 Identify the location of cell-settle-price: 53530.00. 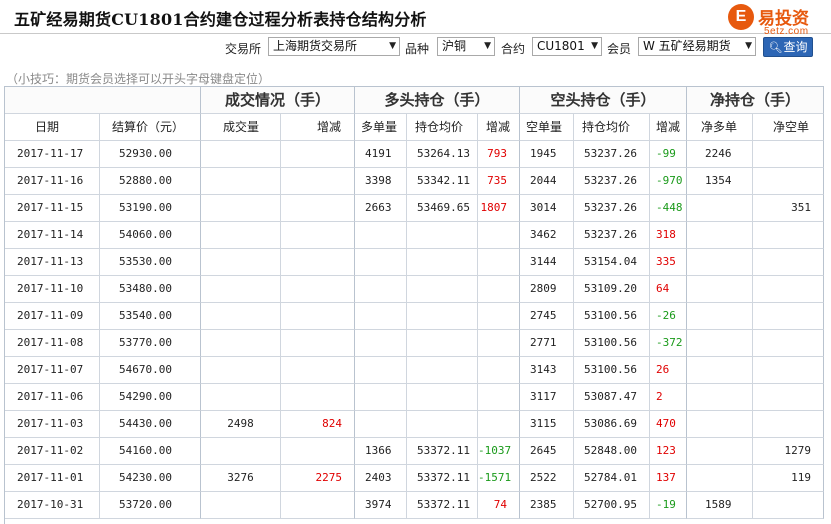
(150, 262).